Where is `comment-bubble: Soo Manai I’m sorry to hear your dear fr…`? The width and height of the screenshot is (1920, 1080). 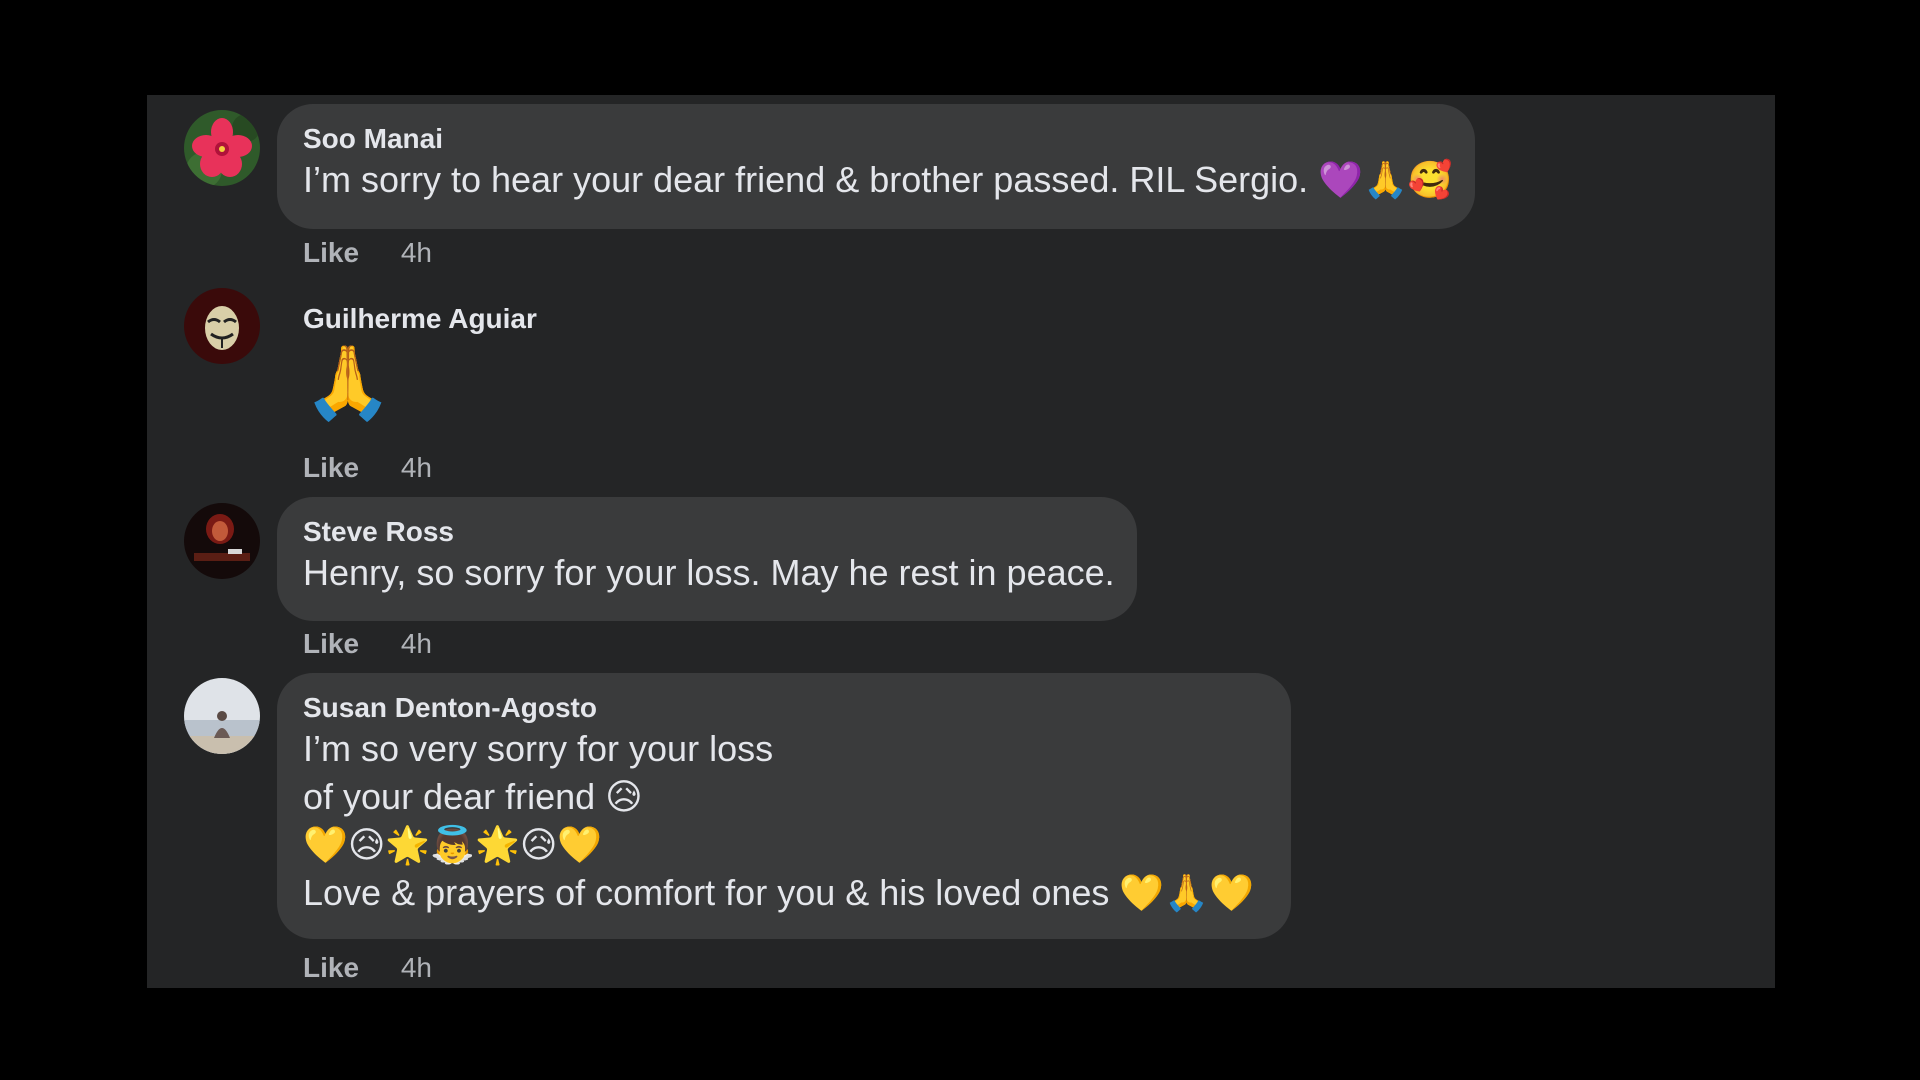
comment-bubble: Soo Manai I’m sorry to hear your dear fr… is located at coordinates (876, 166).